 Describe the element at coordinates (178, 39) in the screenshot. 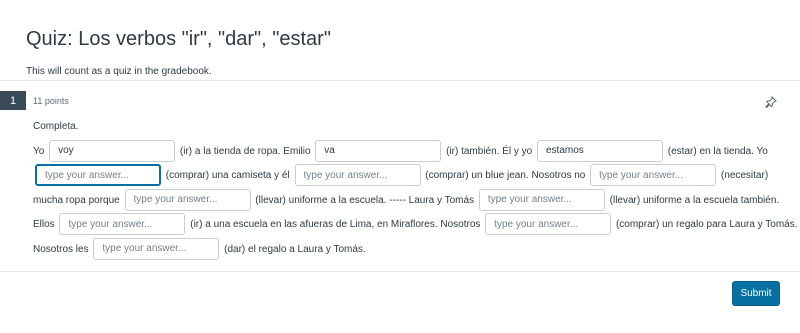

I see `quiz-title: Quiz: Los verbos "ir", "dar", "estar"` at that location.